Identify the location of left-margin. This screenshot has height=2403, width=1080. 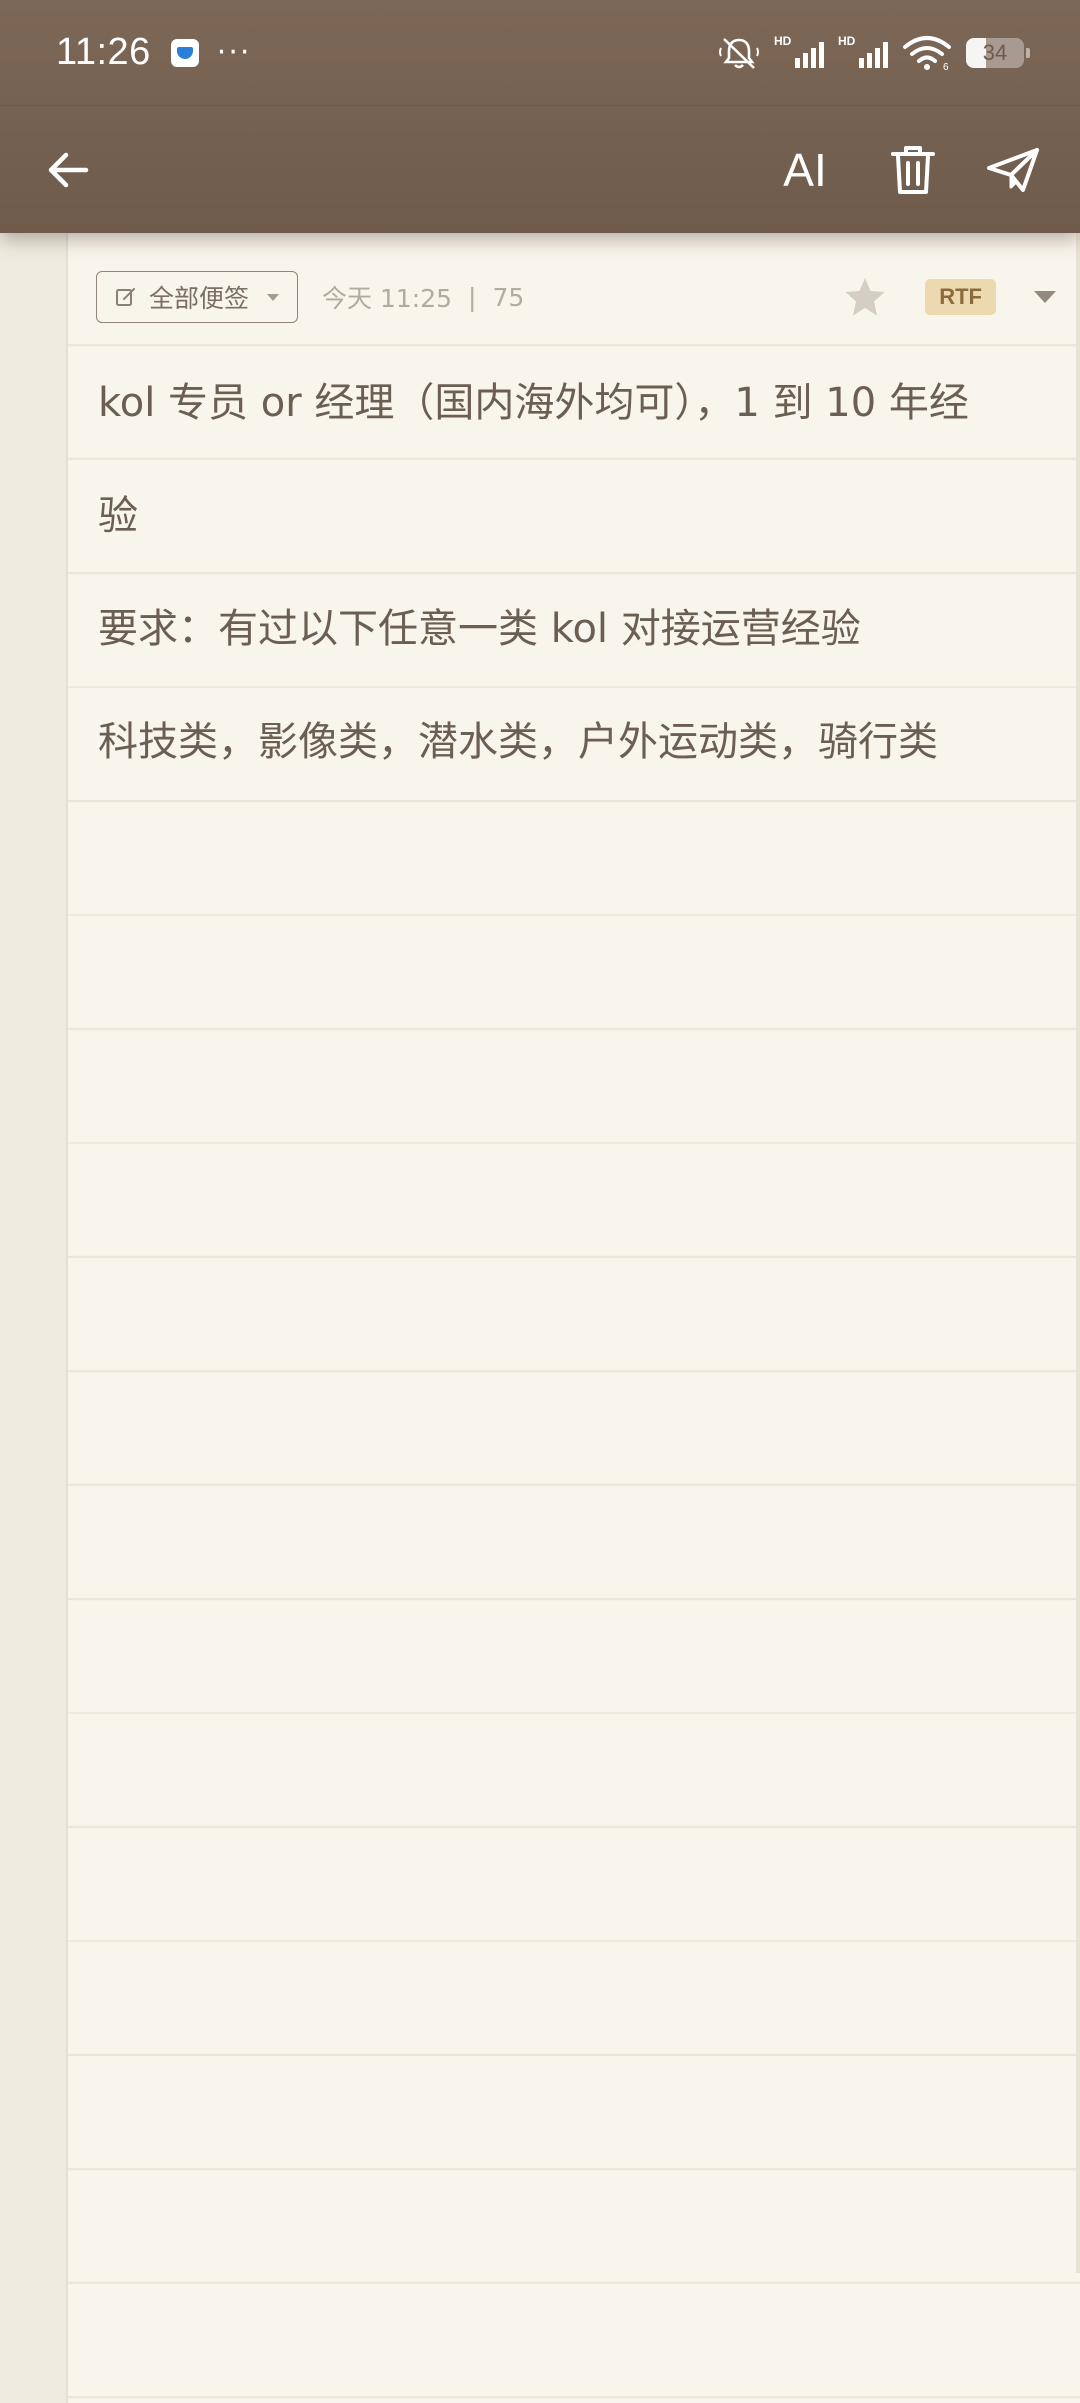
(34, 1318).